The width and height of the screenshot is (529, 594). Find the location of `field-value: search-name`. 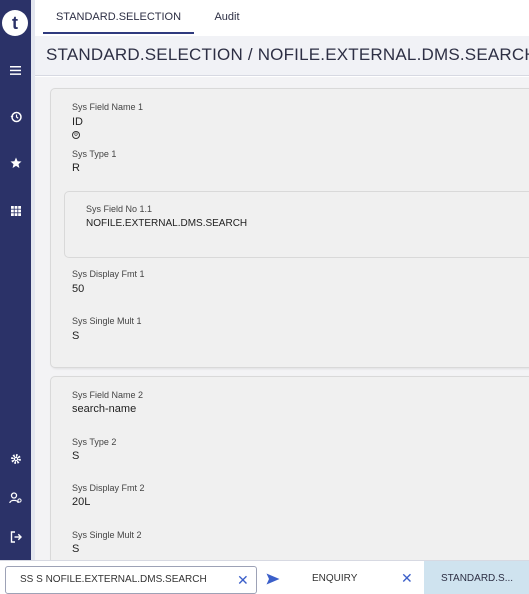

field-value: search-name is located at coordinates (104, 409).